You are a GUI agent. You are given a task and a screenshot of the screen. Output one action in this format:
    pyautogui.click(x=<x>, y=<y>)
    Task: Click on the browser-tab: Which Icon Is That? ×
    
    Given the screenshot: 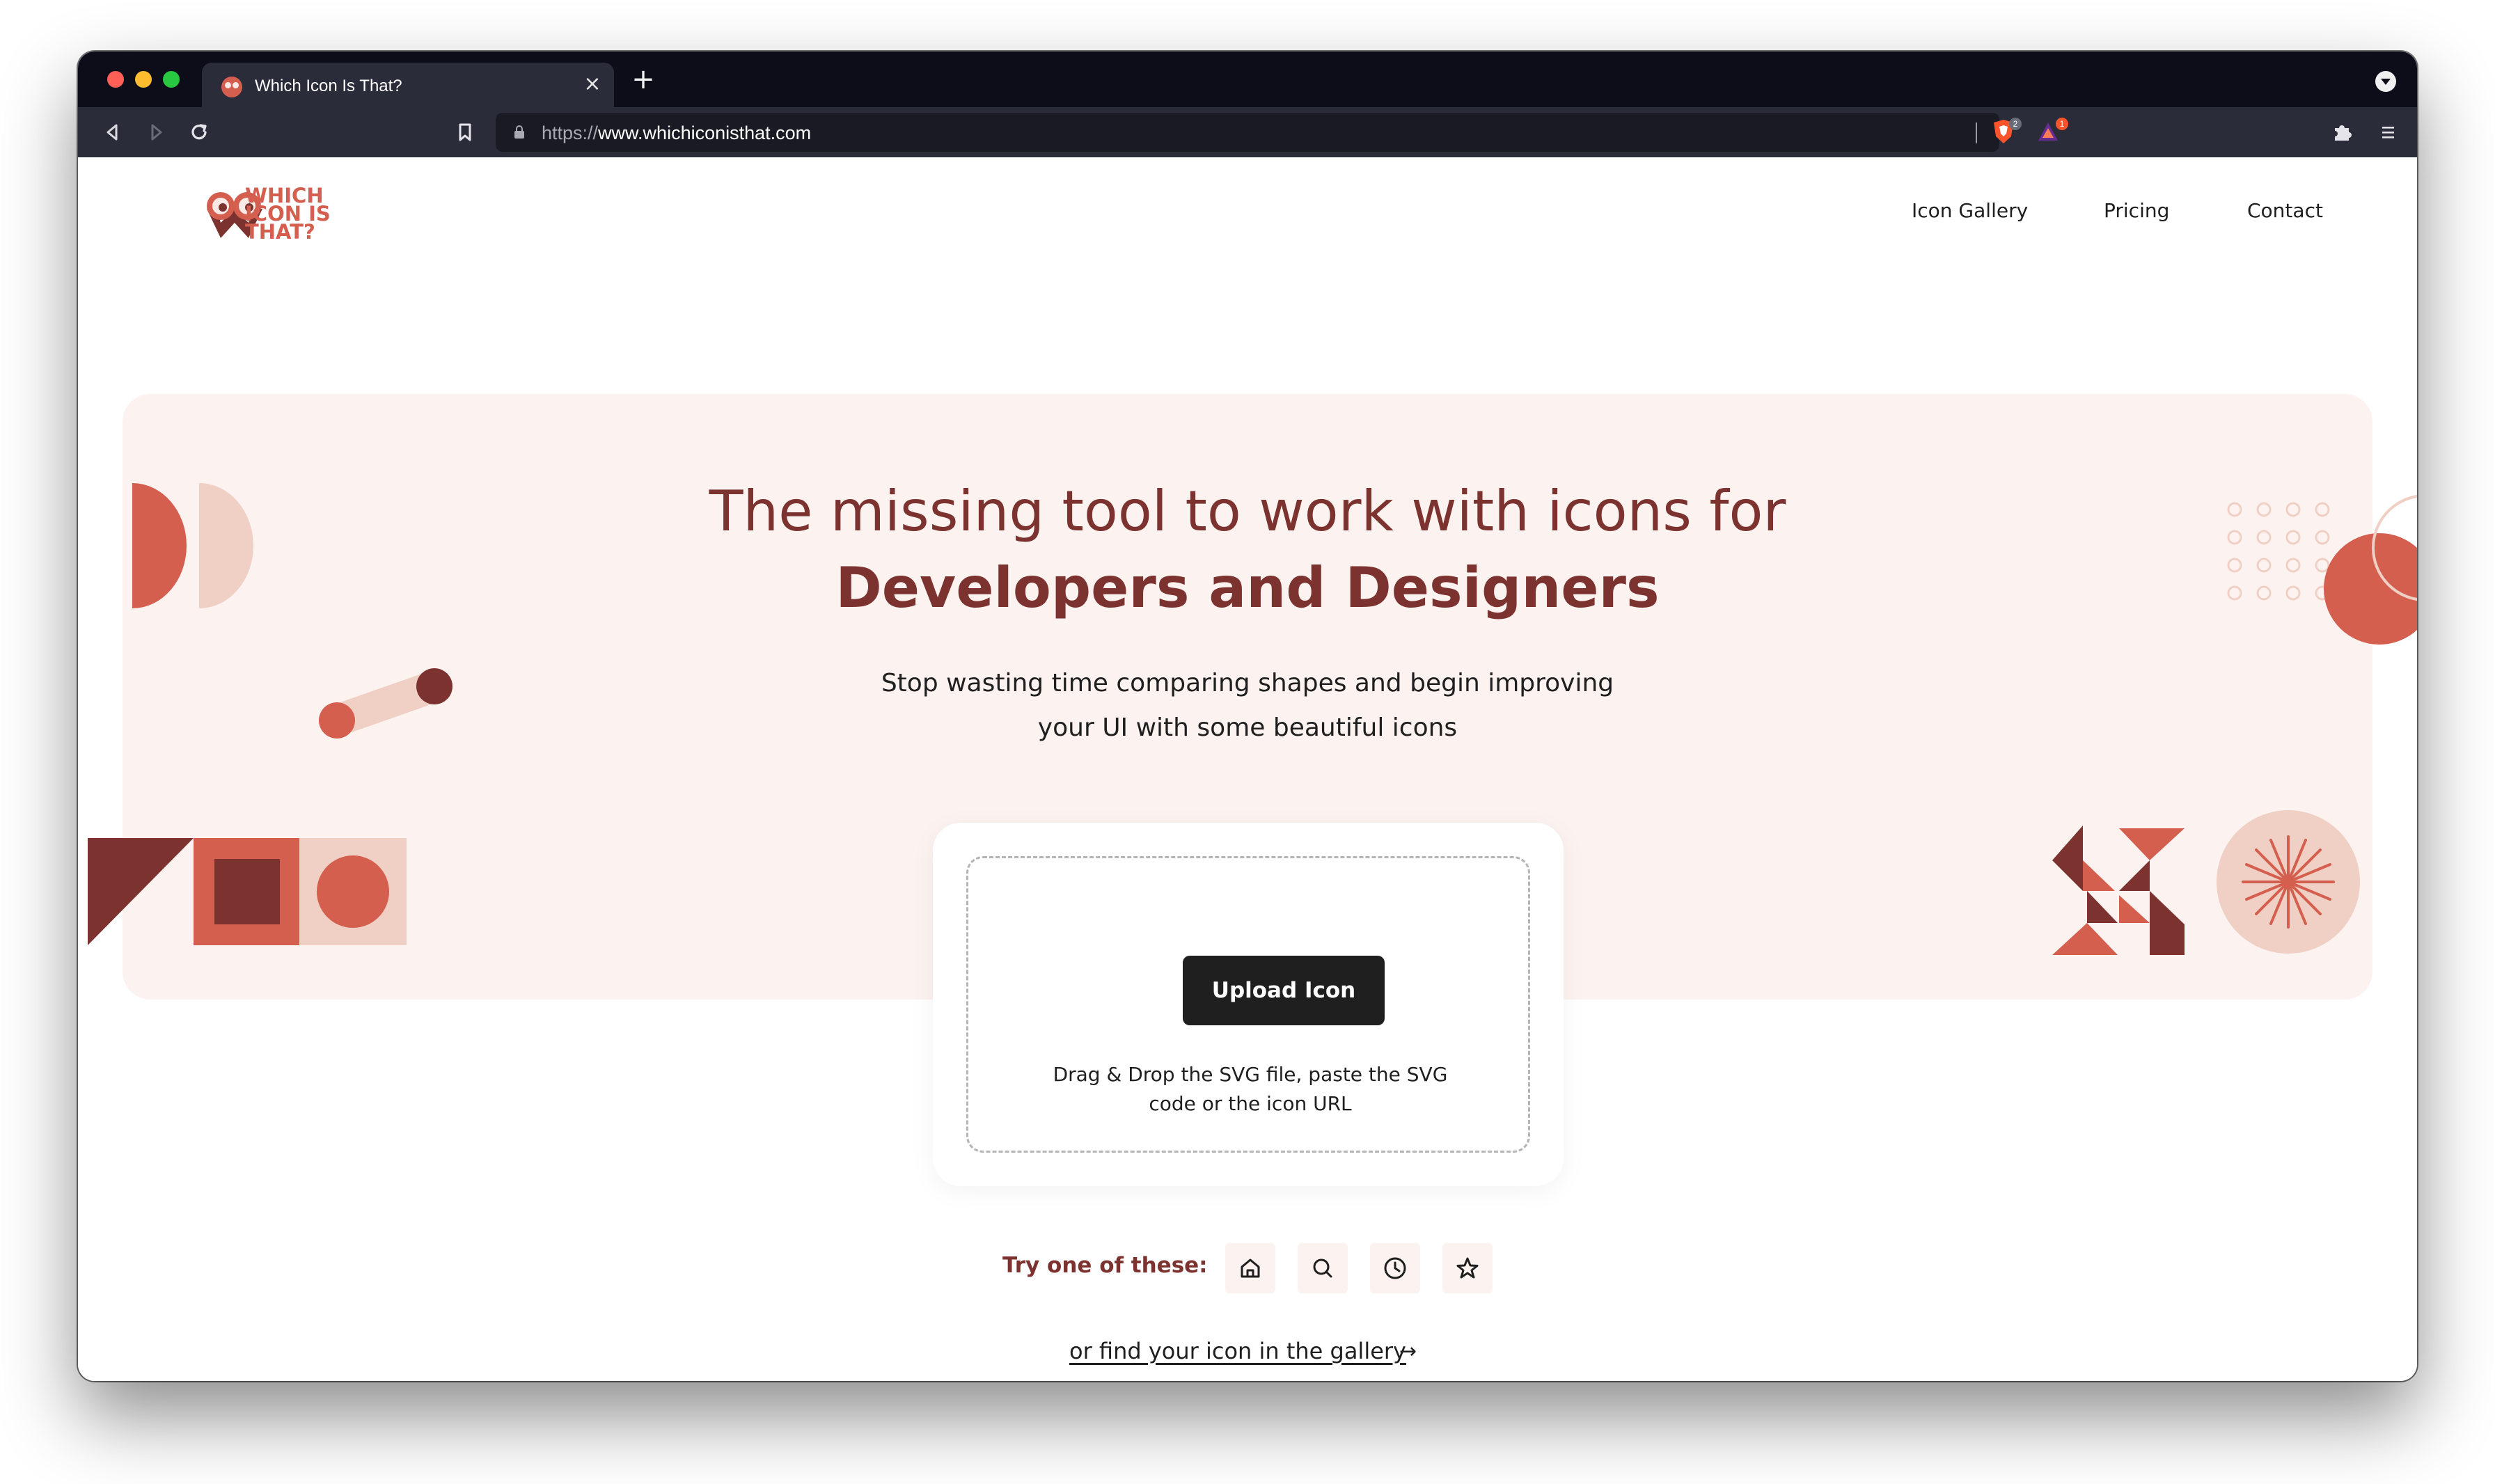 What is the action you would take?
    pyautogui.click(x=408, y=85)
    